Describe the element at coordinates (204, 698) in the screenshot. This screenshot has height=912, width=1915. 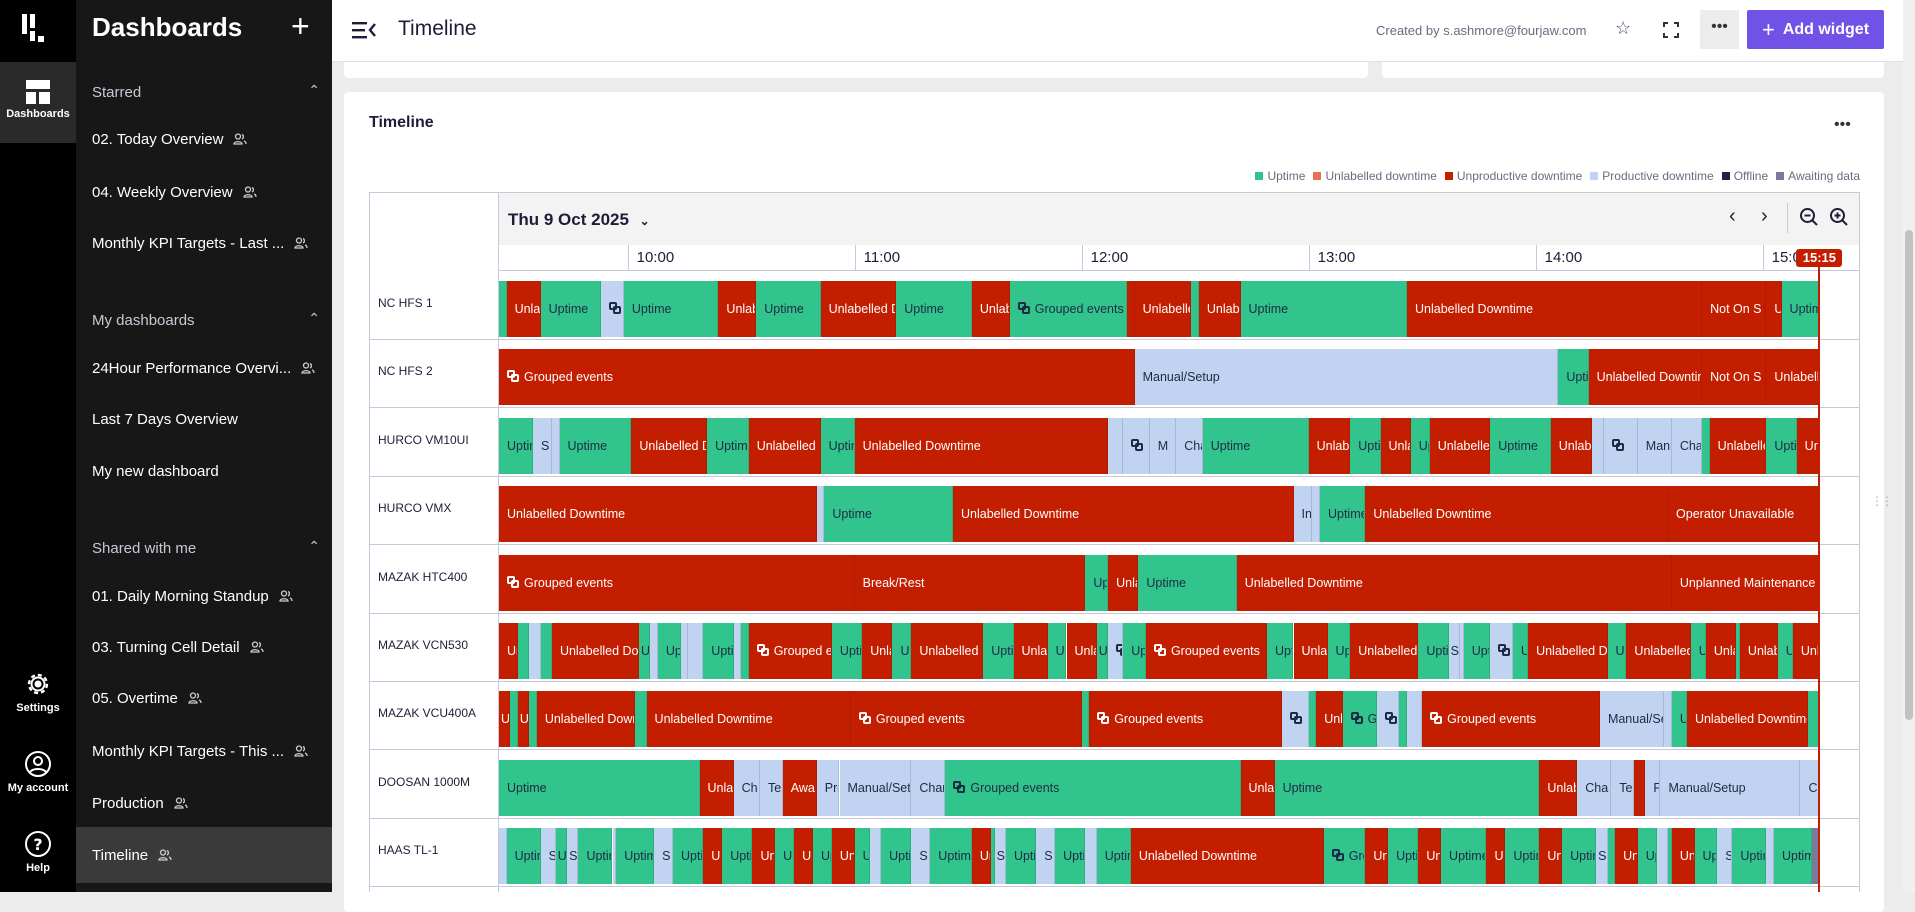
I see `sidebar-item: 05. Overtime` at that location.